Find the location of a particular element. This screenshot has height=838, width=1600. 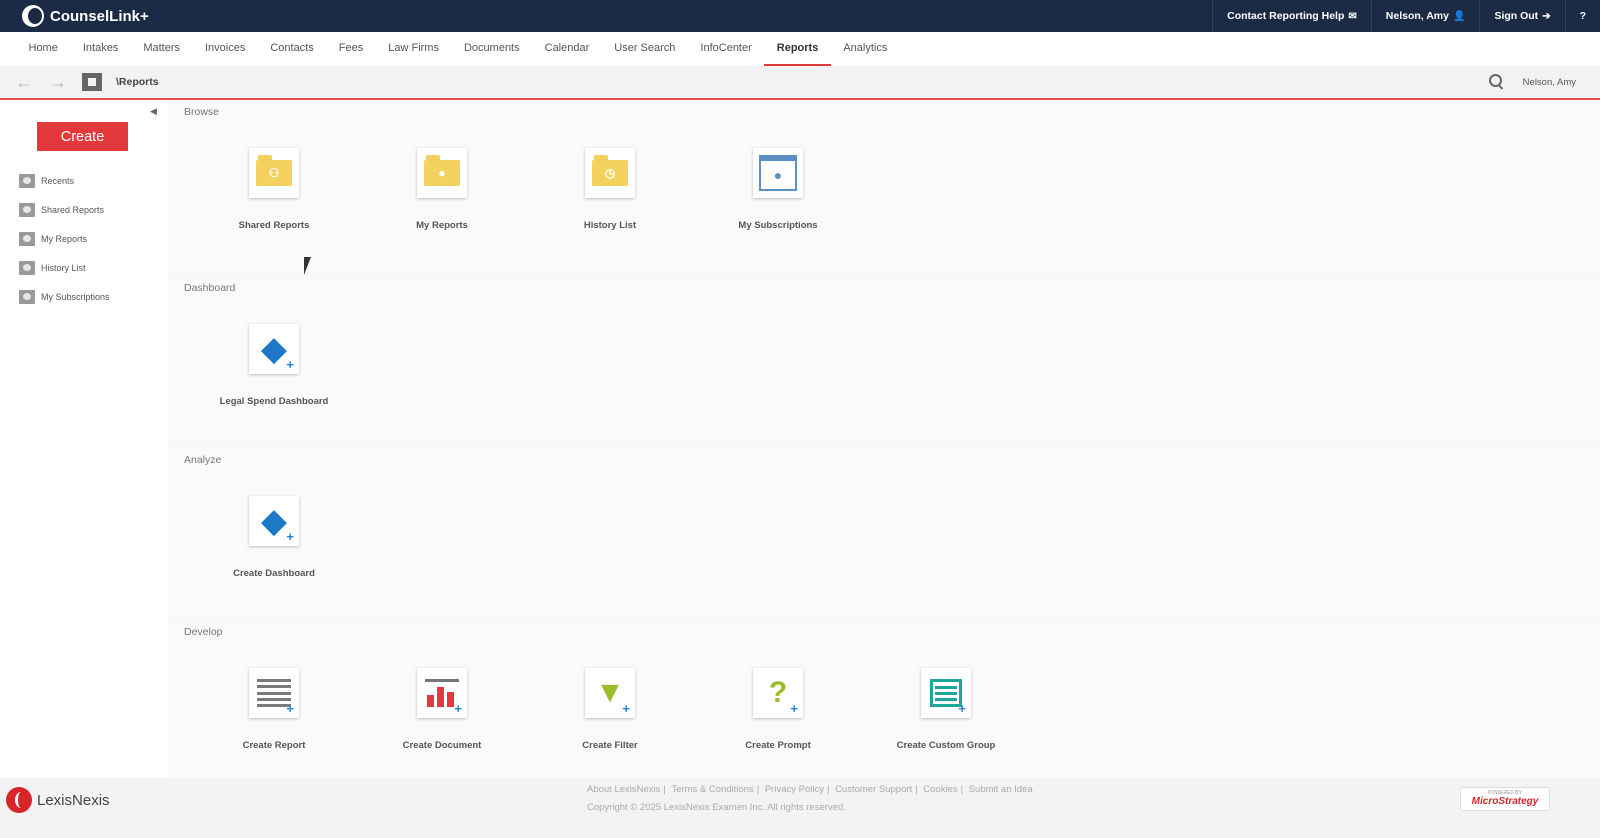

tile-label: My Subscriptions is located at coordinates (778, 225).